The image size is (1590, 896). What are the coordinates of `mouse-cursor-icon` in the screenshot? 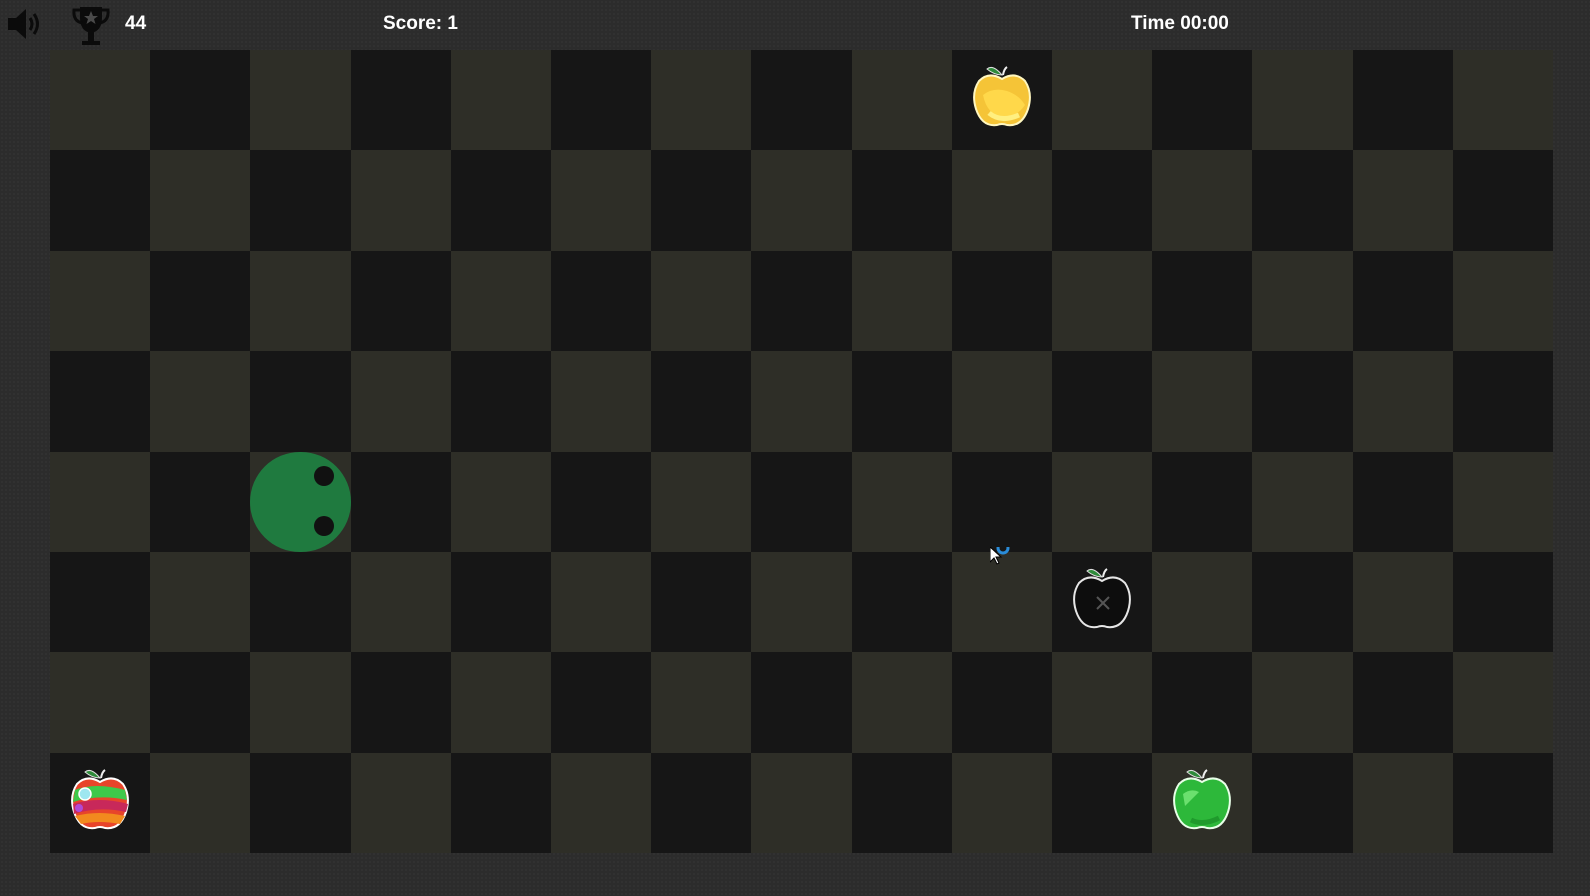 It's located at (1002, 557).